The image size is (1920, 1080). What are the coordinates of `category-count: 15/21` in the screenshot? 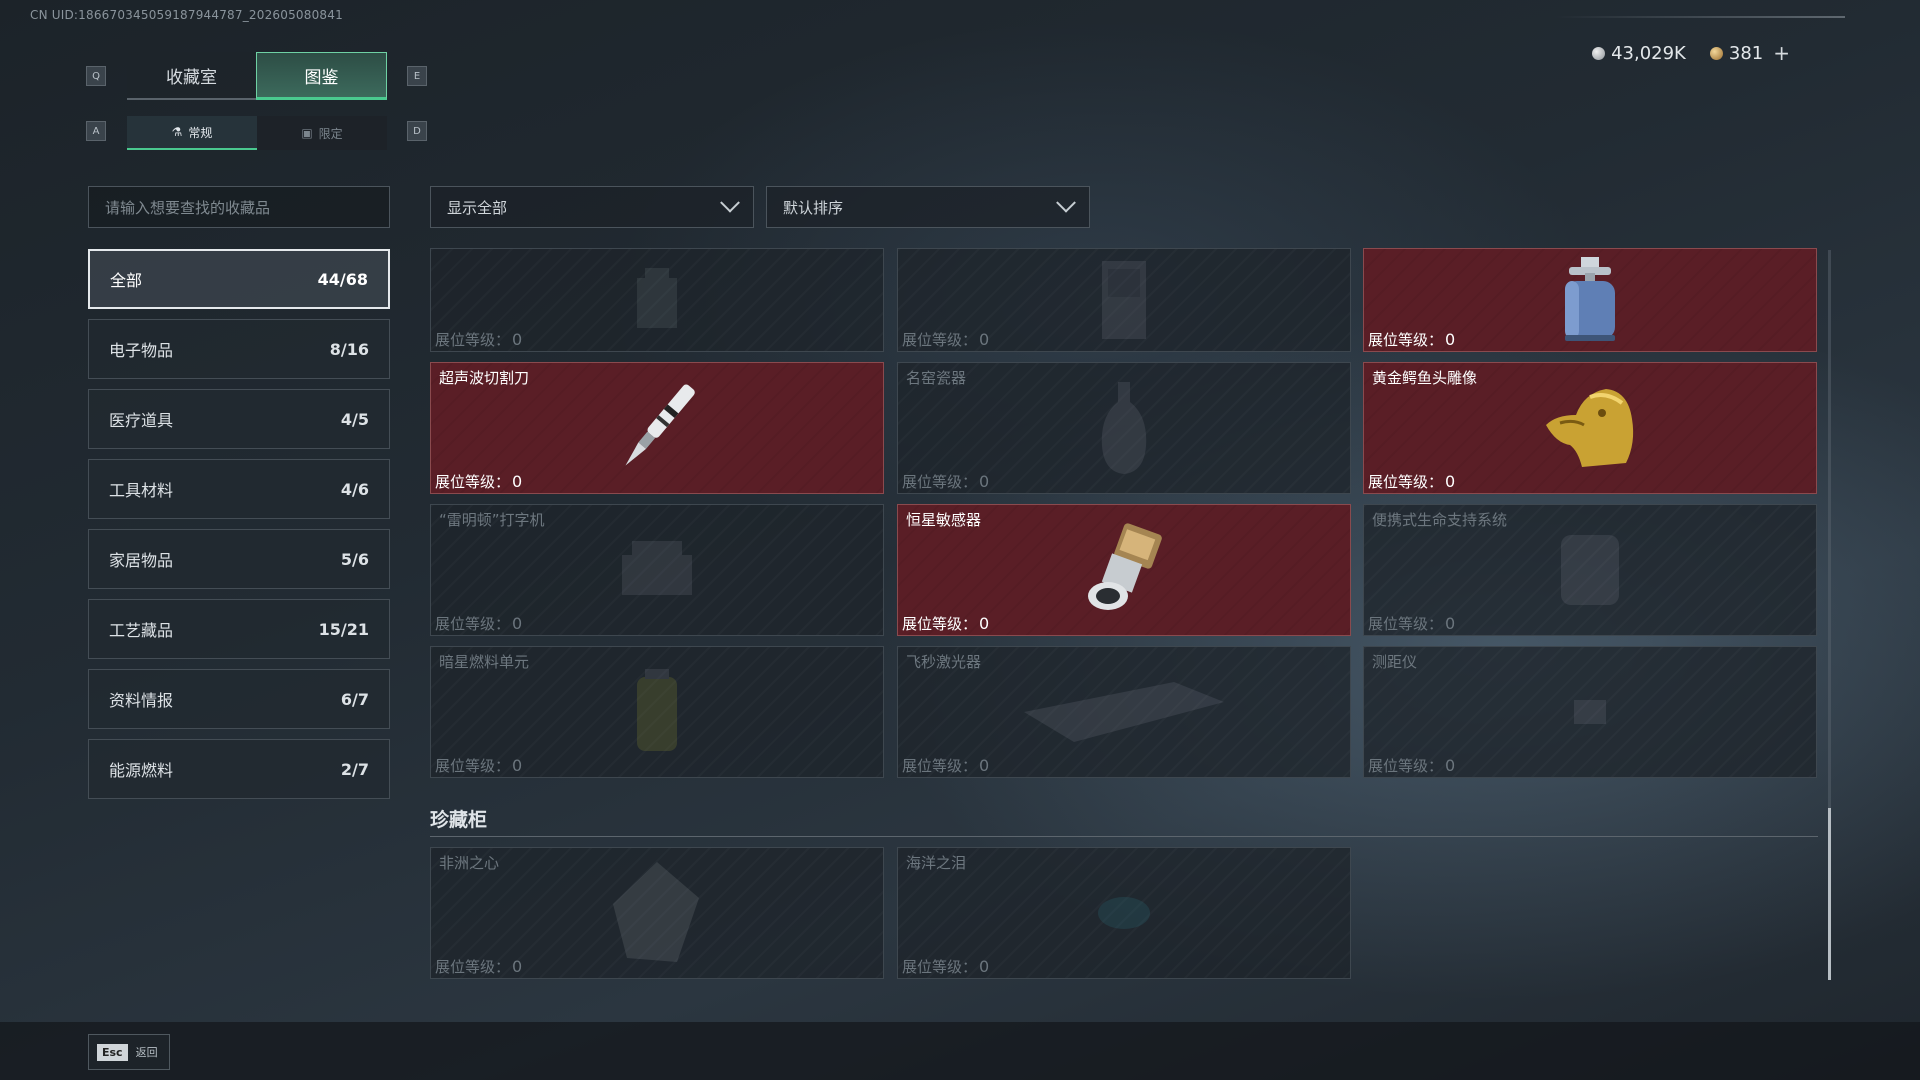 It's located at (343, 629).